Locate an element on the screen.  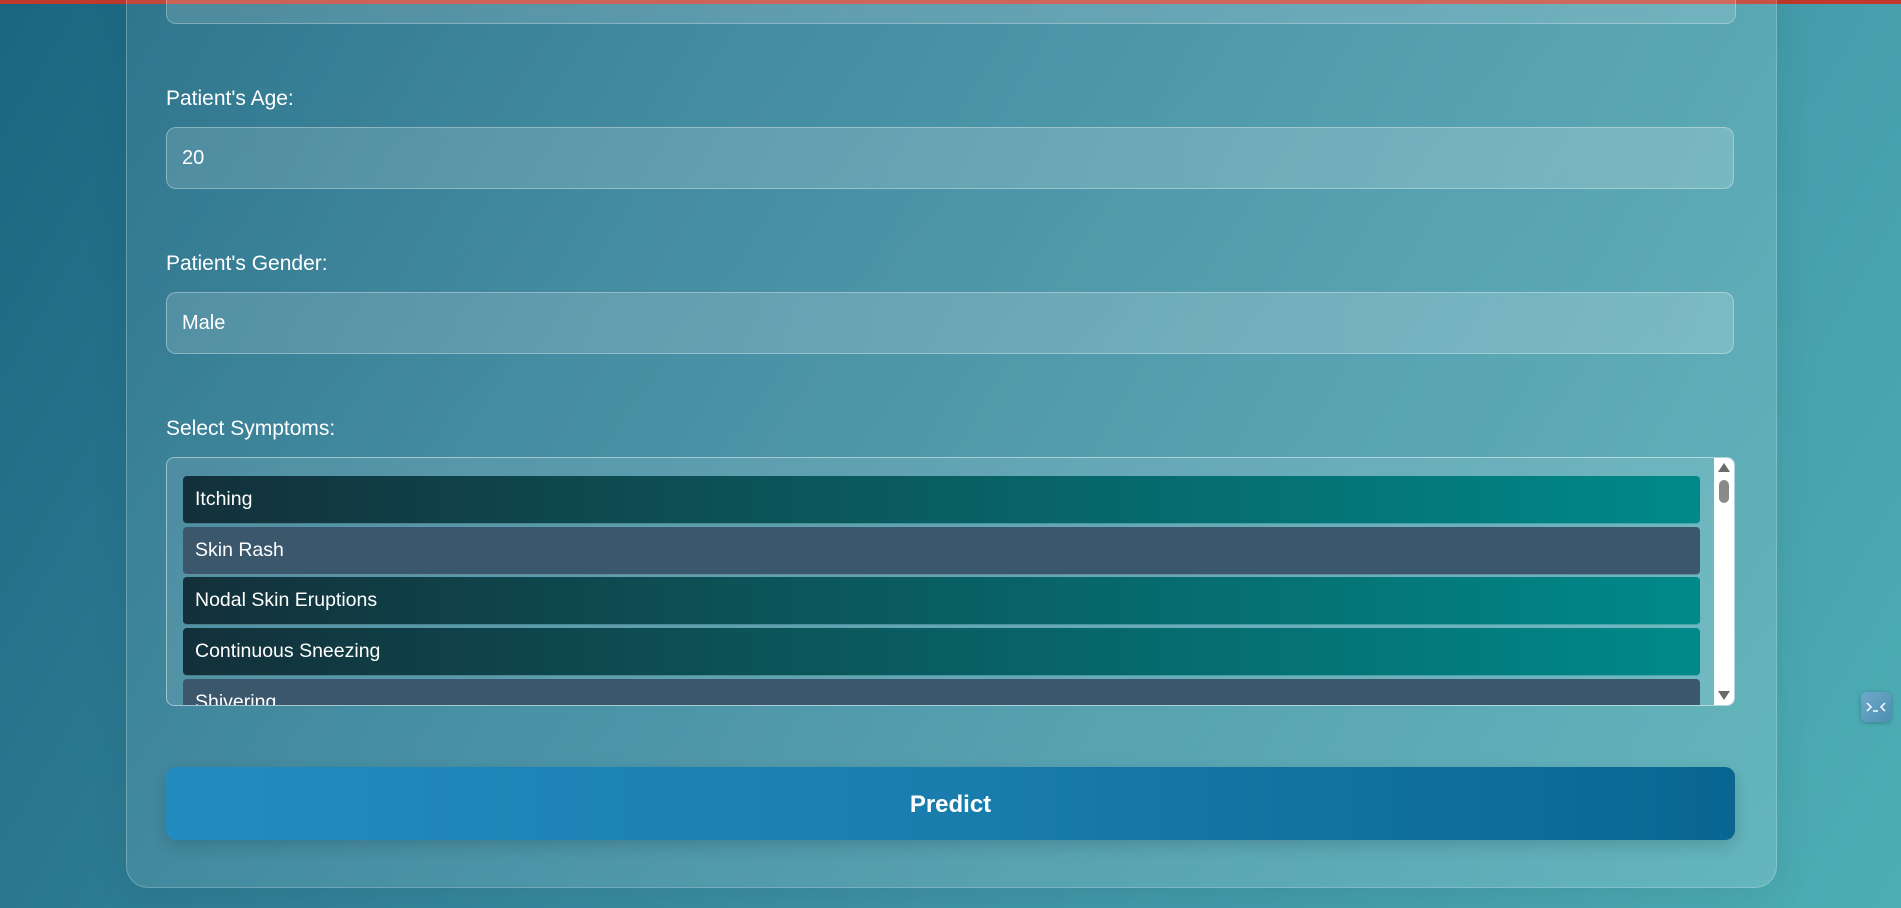
terminal-icon is located at coordinates (1876, 707).